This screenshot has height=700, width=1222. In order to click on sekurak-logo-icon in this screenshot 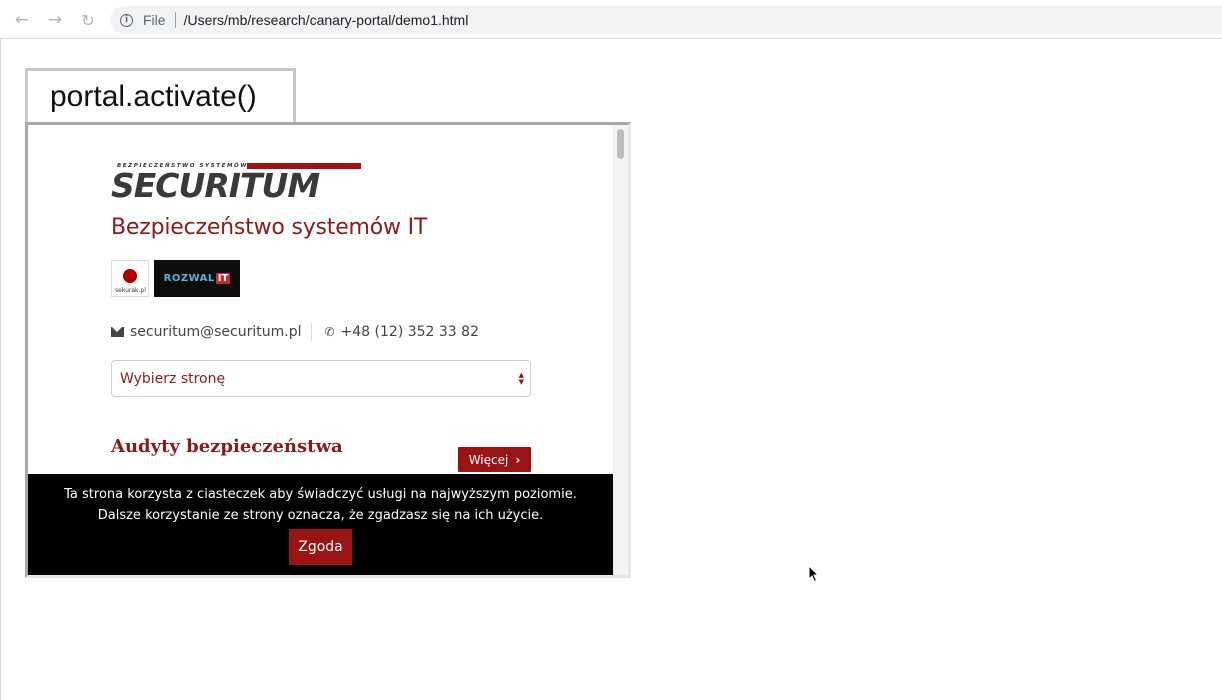, I will do `click(130, 276)`.